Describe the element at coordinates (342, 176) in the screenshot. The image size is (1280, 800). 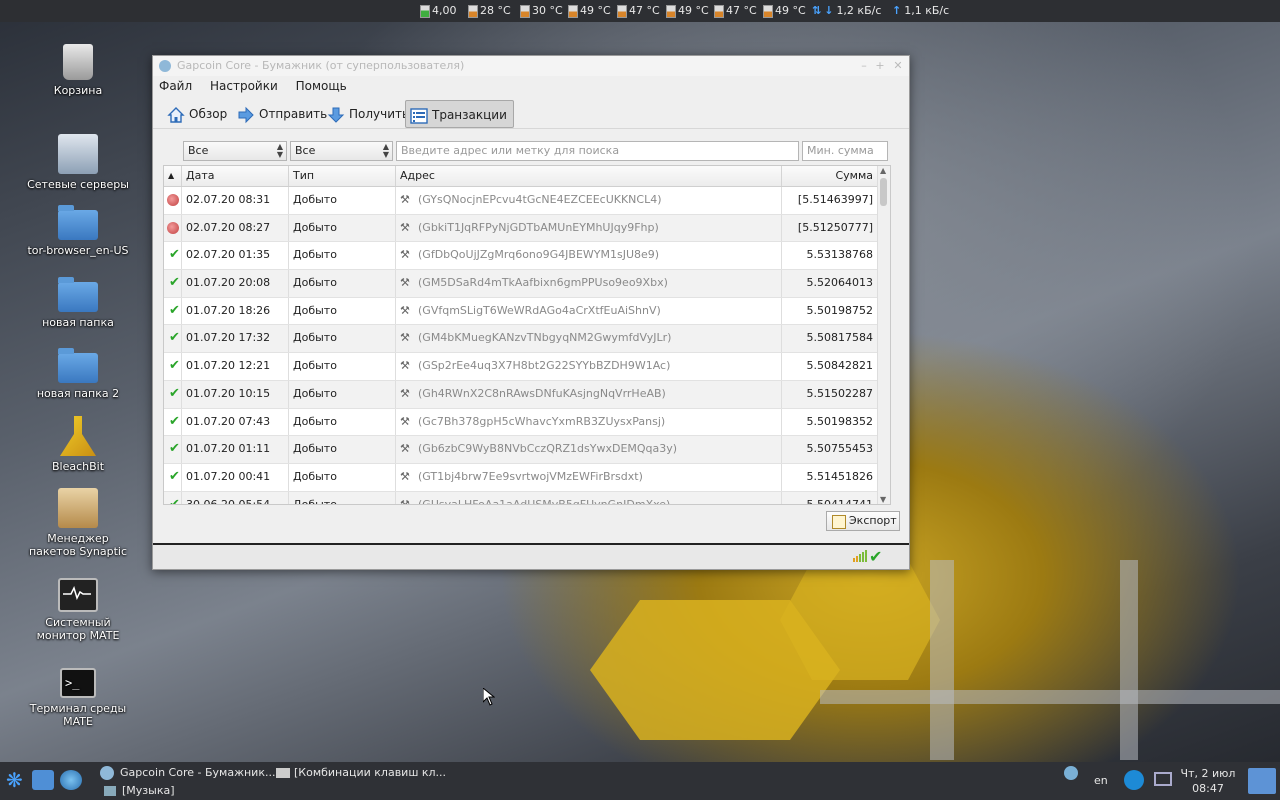
I see `type-column-header: Тип` at that location.